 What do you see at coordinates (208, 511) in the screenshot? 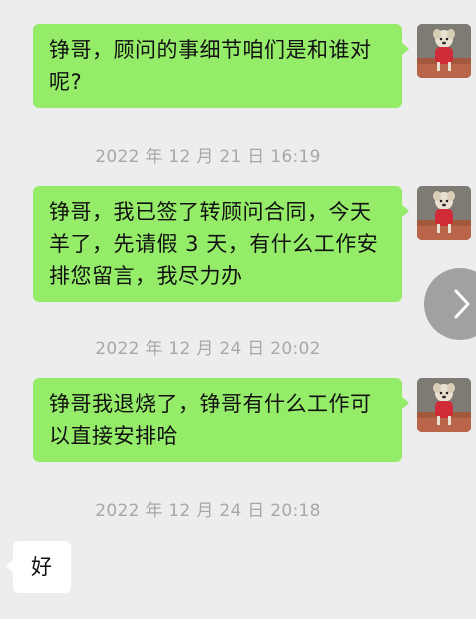
I see `message-timestamp: 2022 年 12 月 24 日 20:18` at bounding box center [208, 511].